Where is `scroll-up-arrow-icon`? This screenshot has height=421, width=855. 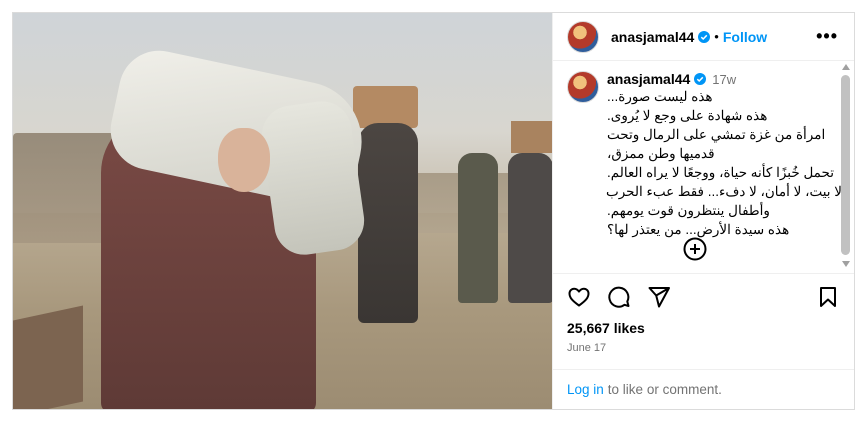
scroll-up-arrow-icon is located at coordinates (846, 67).